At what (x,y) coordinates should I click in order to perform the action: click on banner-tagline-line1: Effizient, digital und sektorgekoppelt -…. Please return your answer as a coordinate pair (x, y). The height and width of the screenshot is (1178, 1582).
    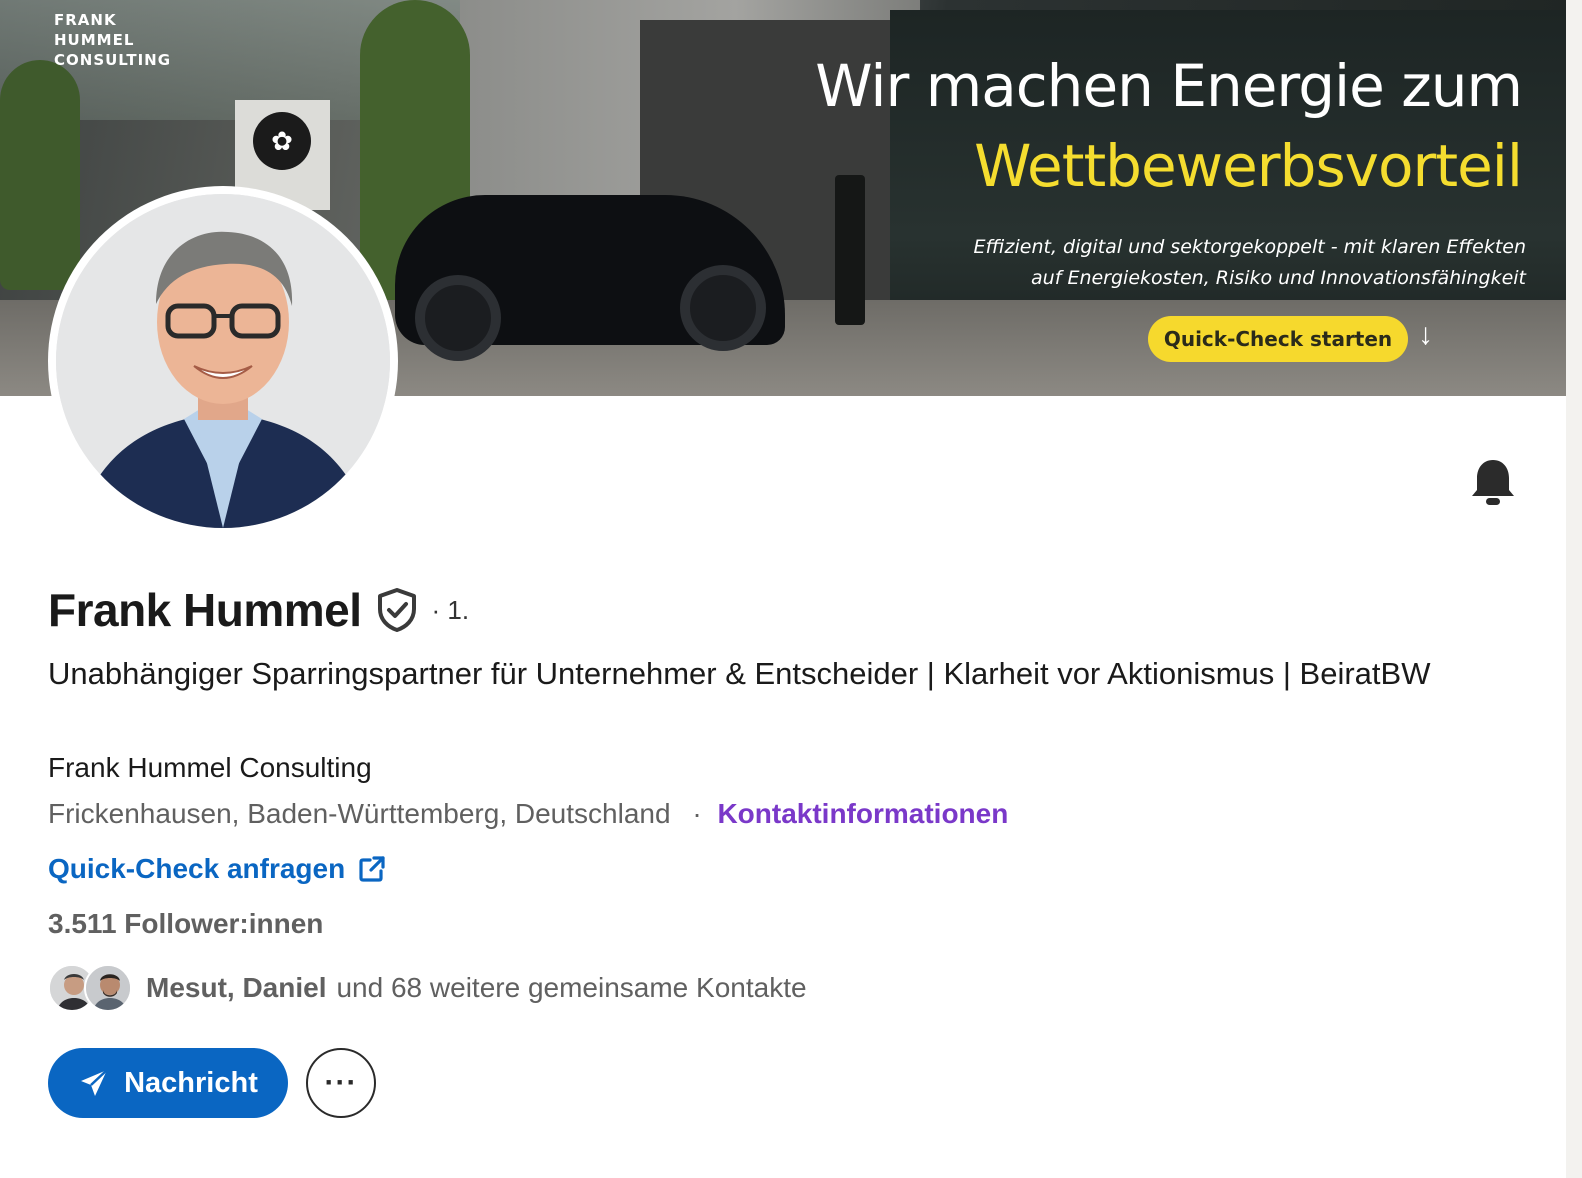
    Looking at the image, I should click on (1249, 247).